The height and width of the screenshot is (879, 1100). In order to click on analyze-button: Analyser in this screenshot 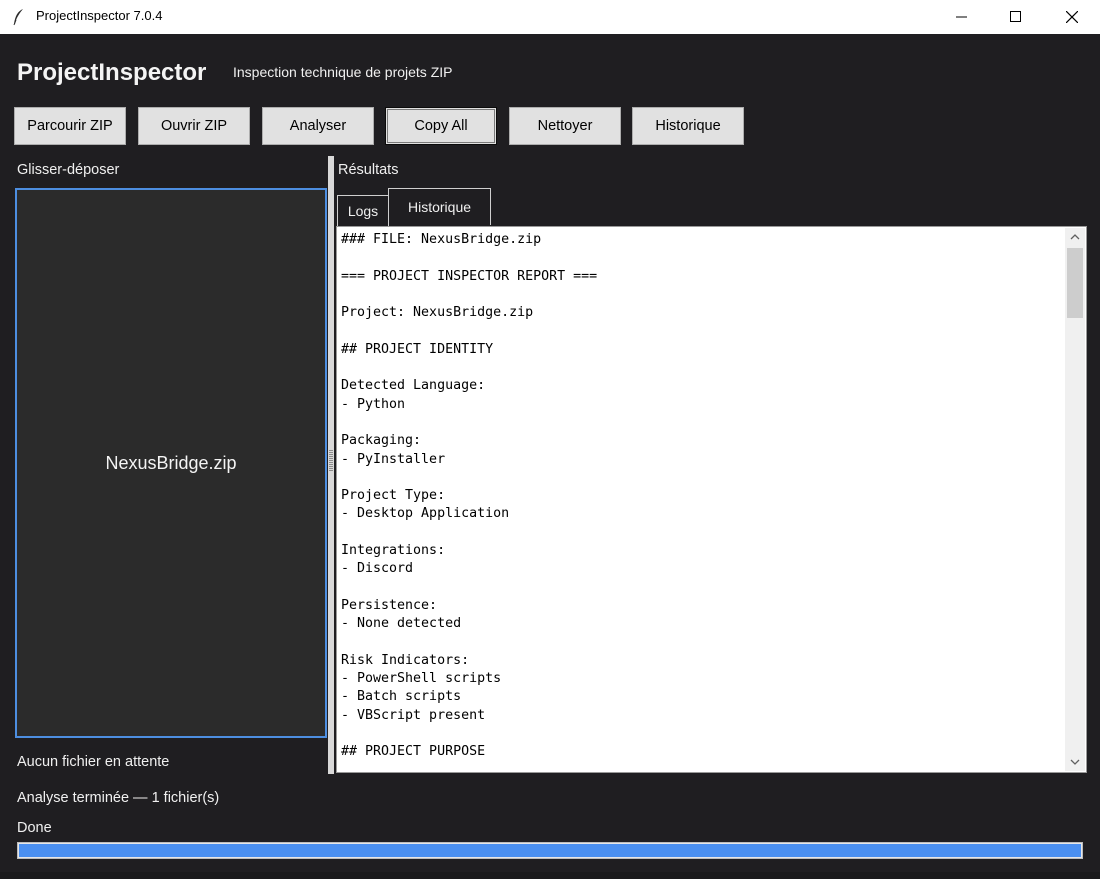, I will do `click(318, 126)`.